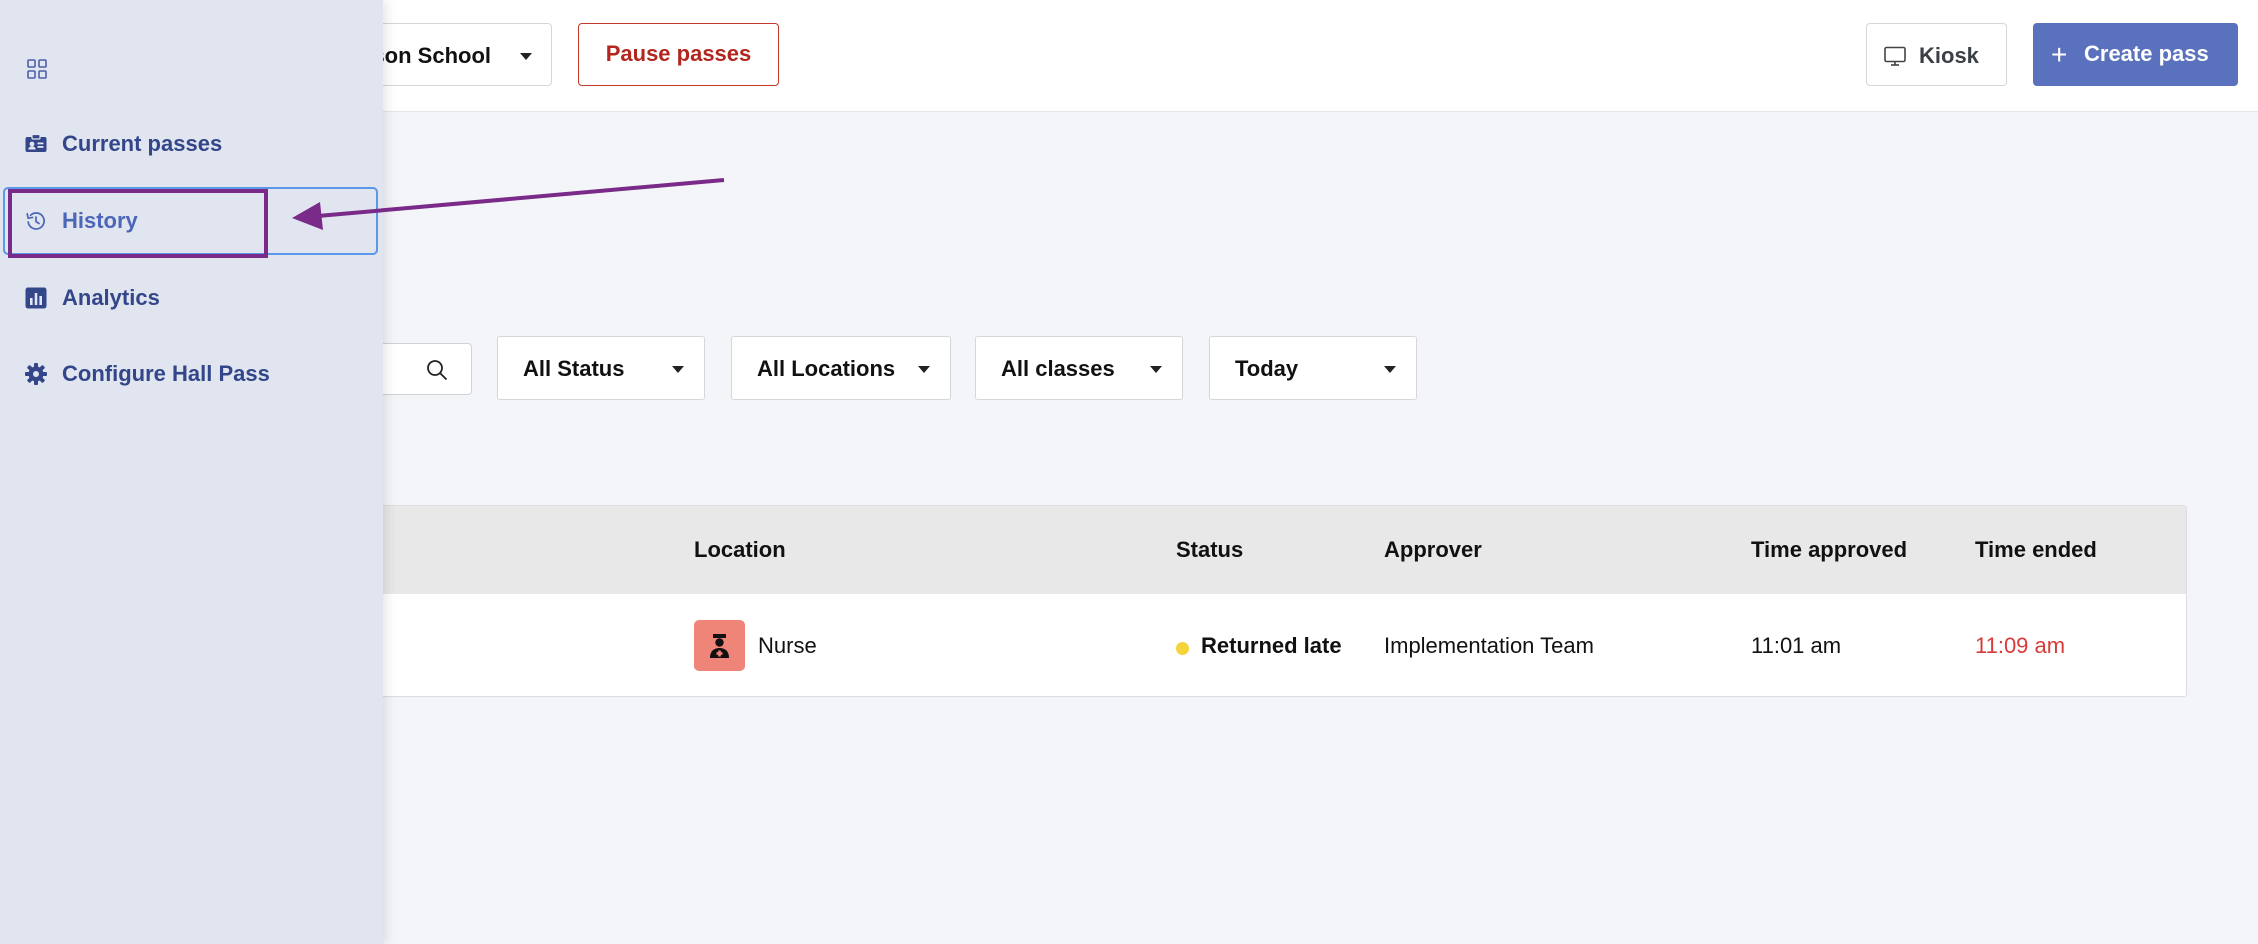  I want to click on annotation-arrow-icon, so click(508, 204).